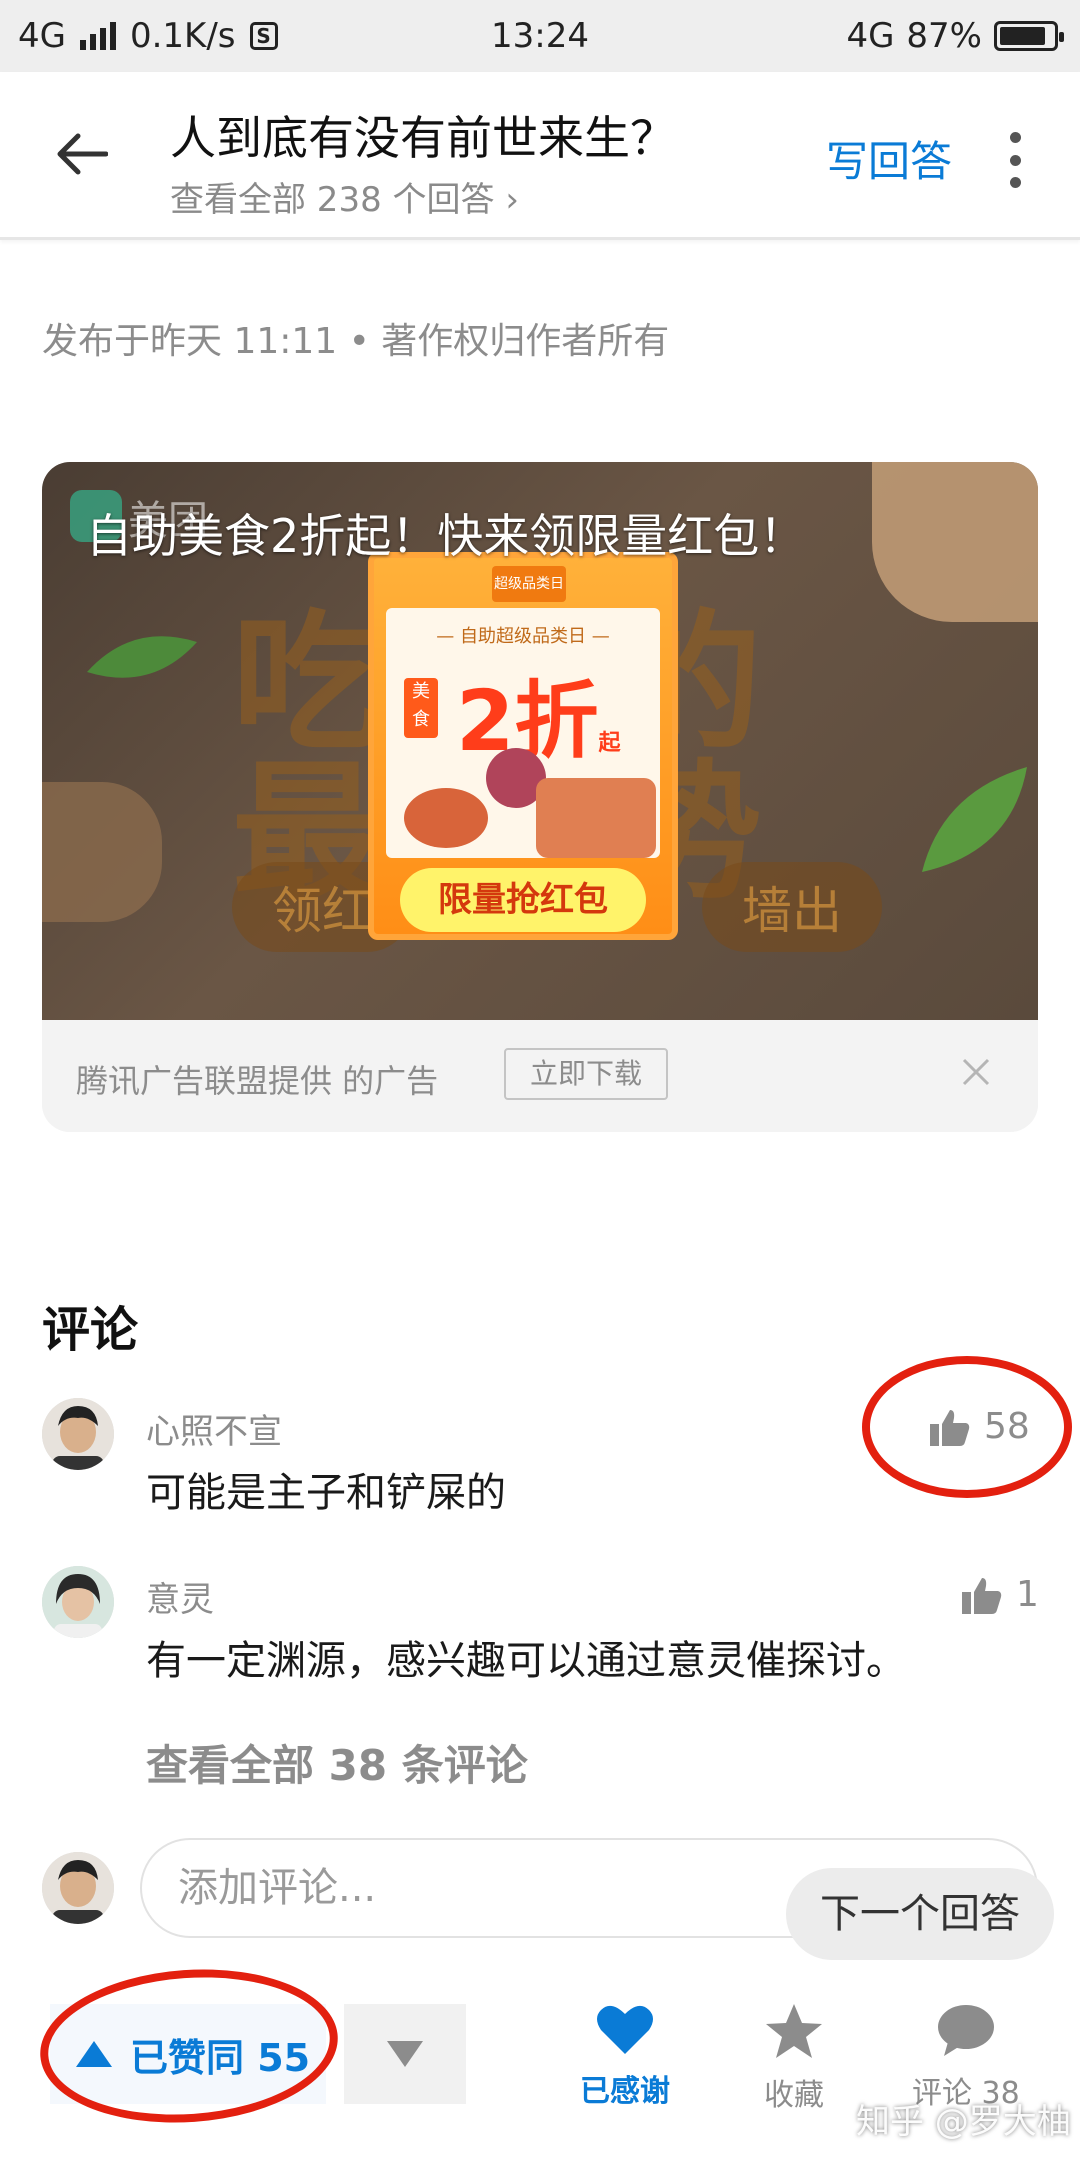 This screenshot has width=1080, height=2160. Describe the element at coordinates (609, 743) in the screenshot. I see `promo-discount-suffix: 起` at that location.